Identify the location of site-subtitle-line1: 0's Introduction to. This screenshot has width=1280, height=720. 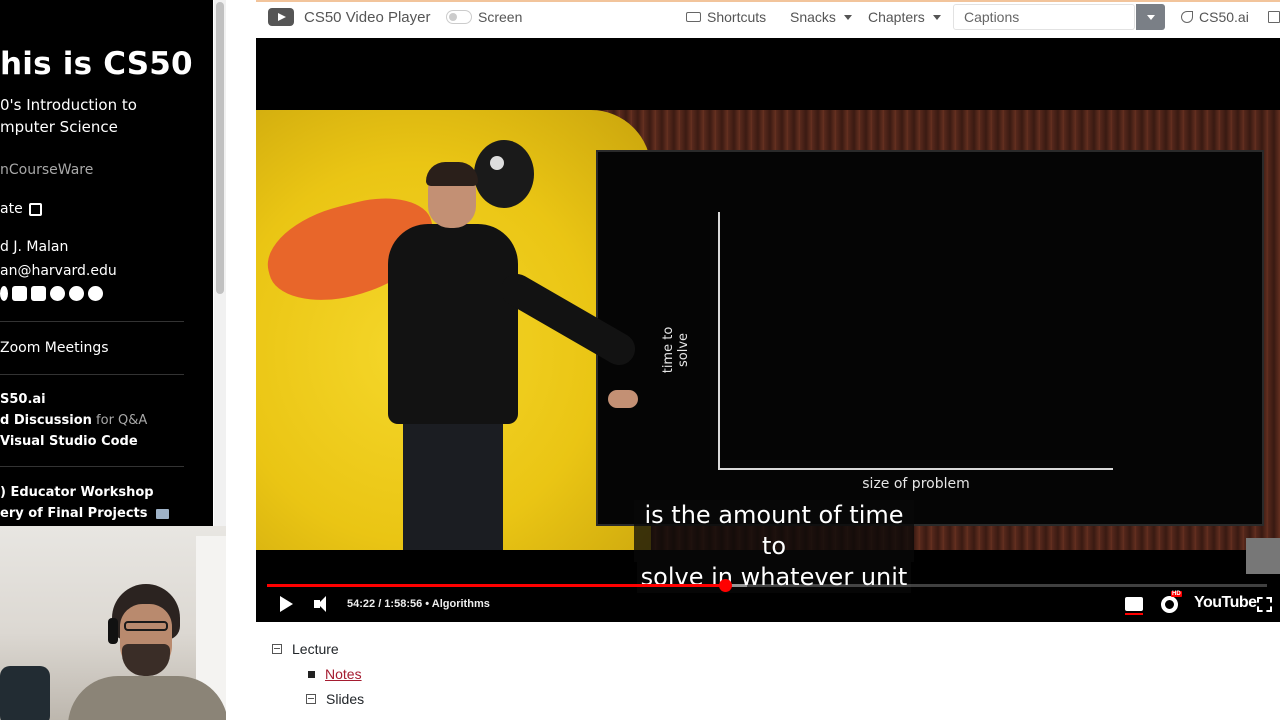
(68, 105).